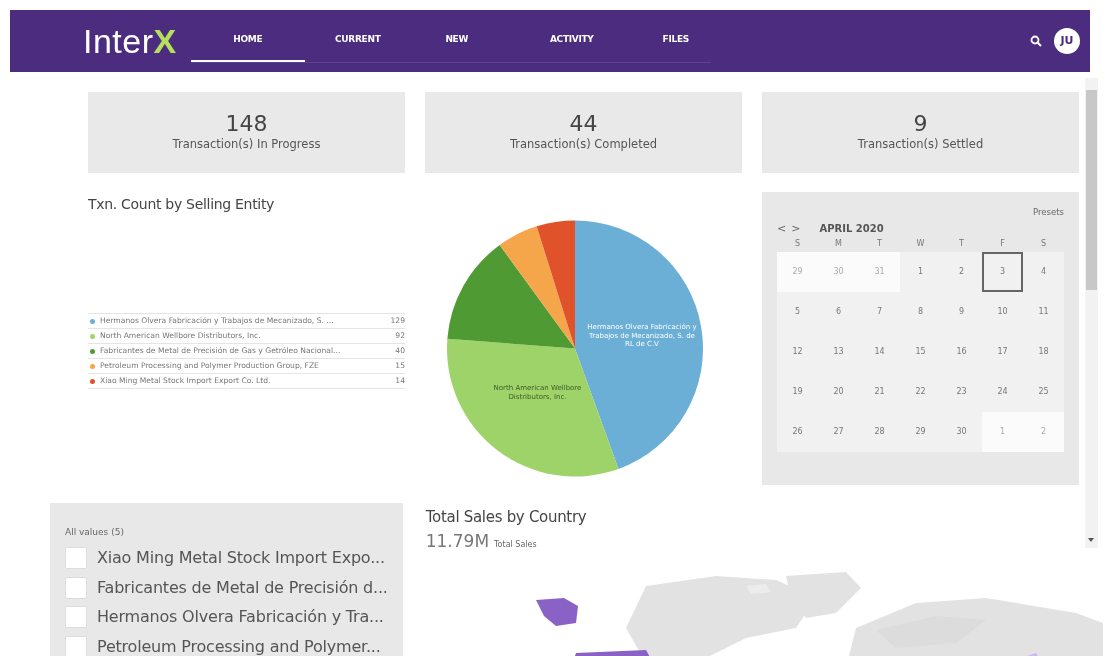 The width and height of the screenshot is (1107, 656). Describe the element at coordinates (920, 243) in the screenshot. I see `weekday-label: W` at that location.